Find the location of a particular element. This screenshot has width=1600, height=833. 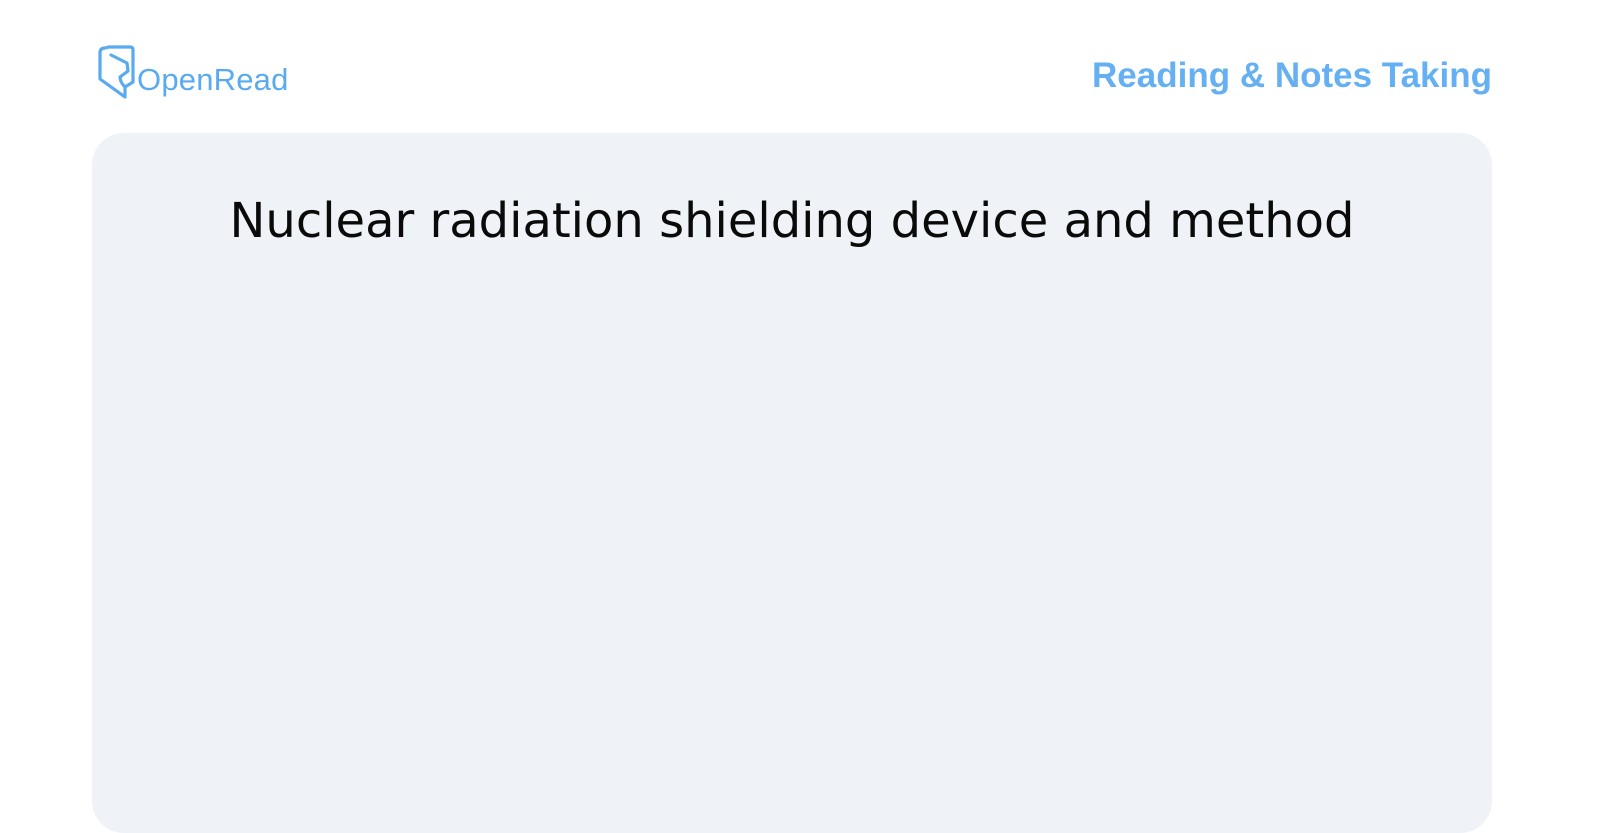

openread-logo: OpenRead is located at coordinates (193, 71).